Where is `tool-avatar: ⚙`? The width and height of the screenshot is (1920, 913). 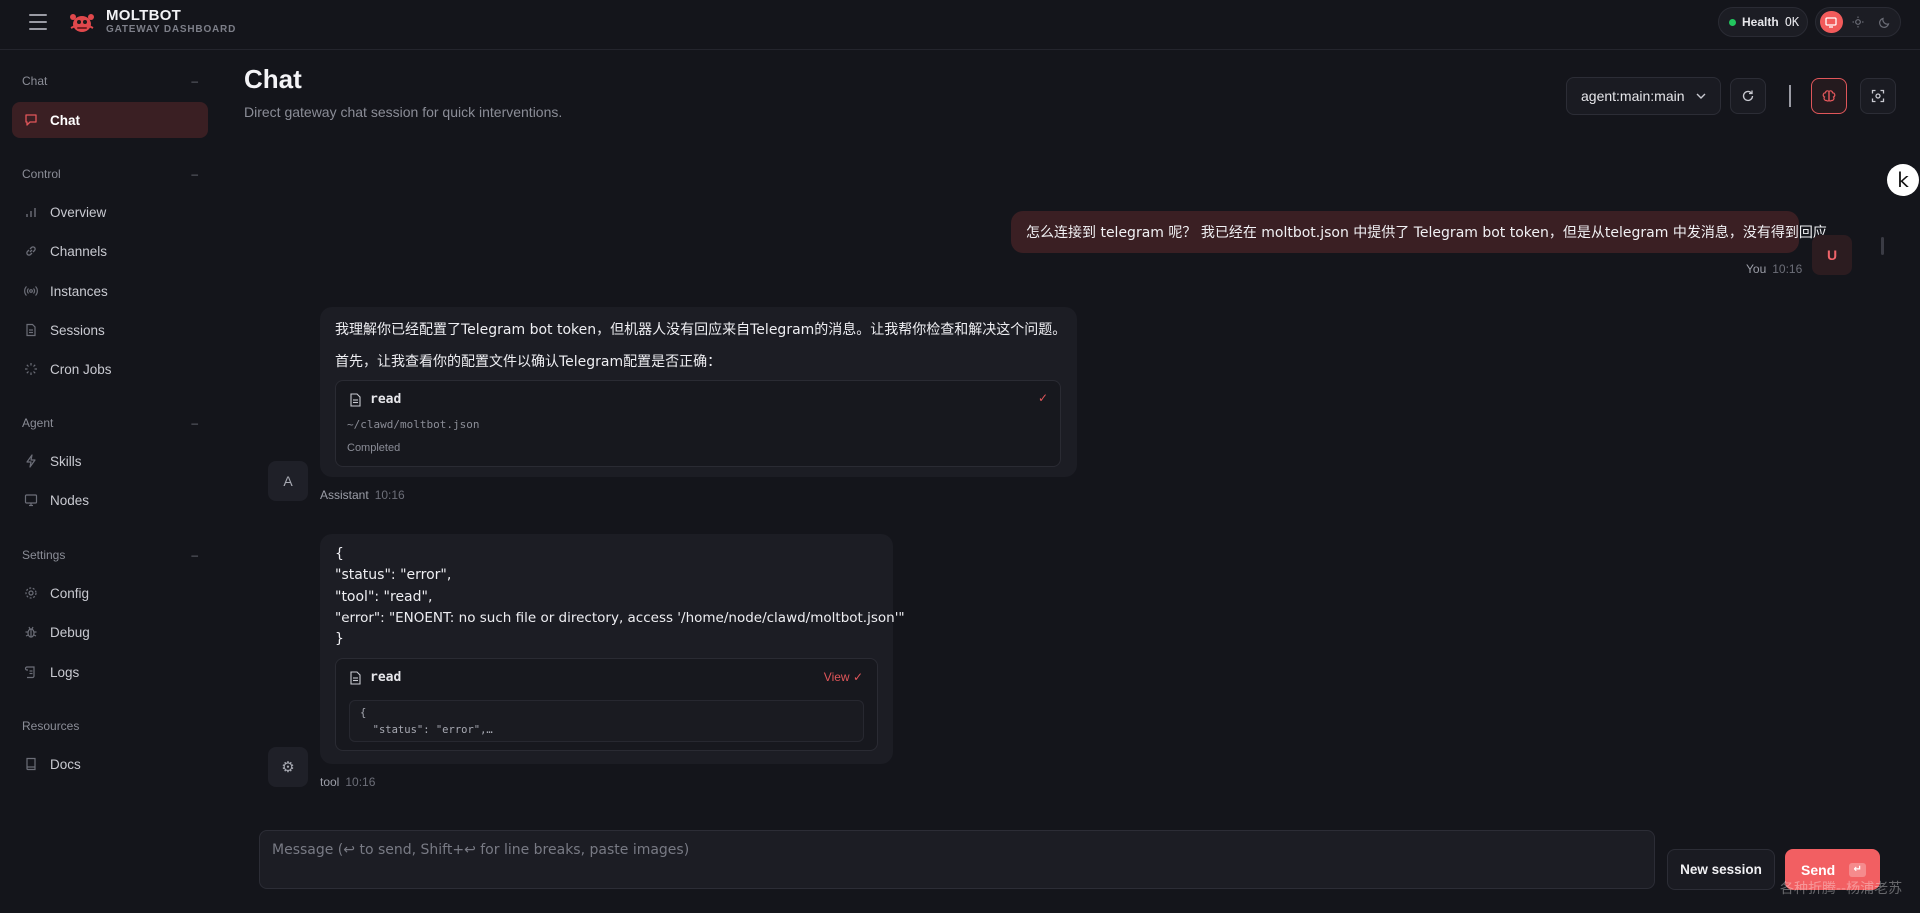 tool-avatar: ⚙ is located at coordinates (288, 767).